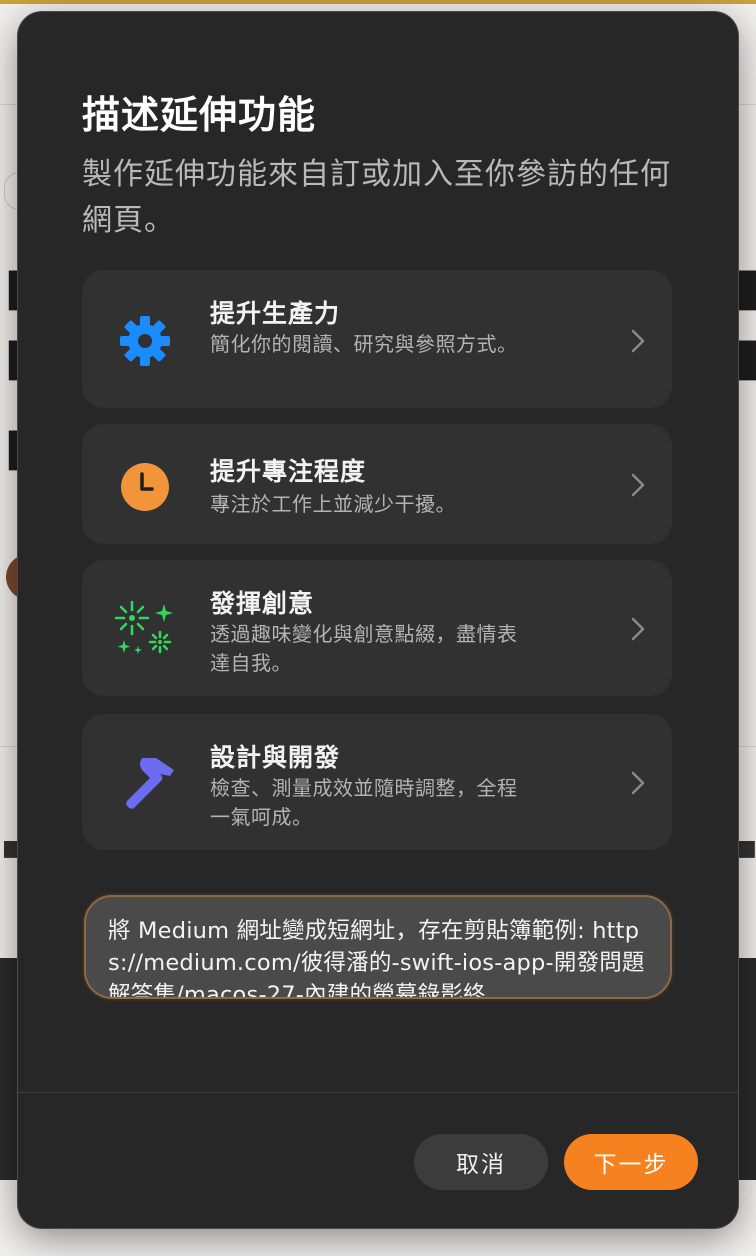  What do you see at coordinates (378, 1092) in the screenshot?
I see `footer-divider` at bounding box center [378, 1092].